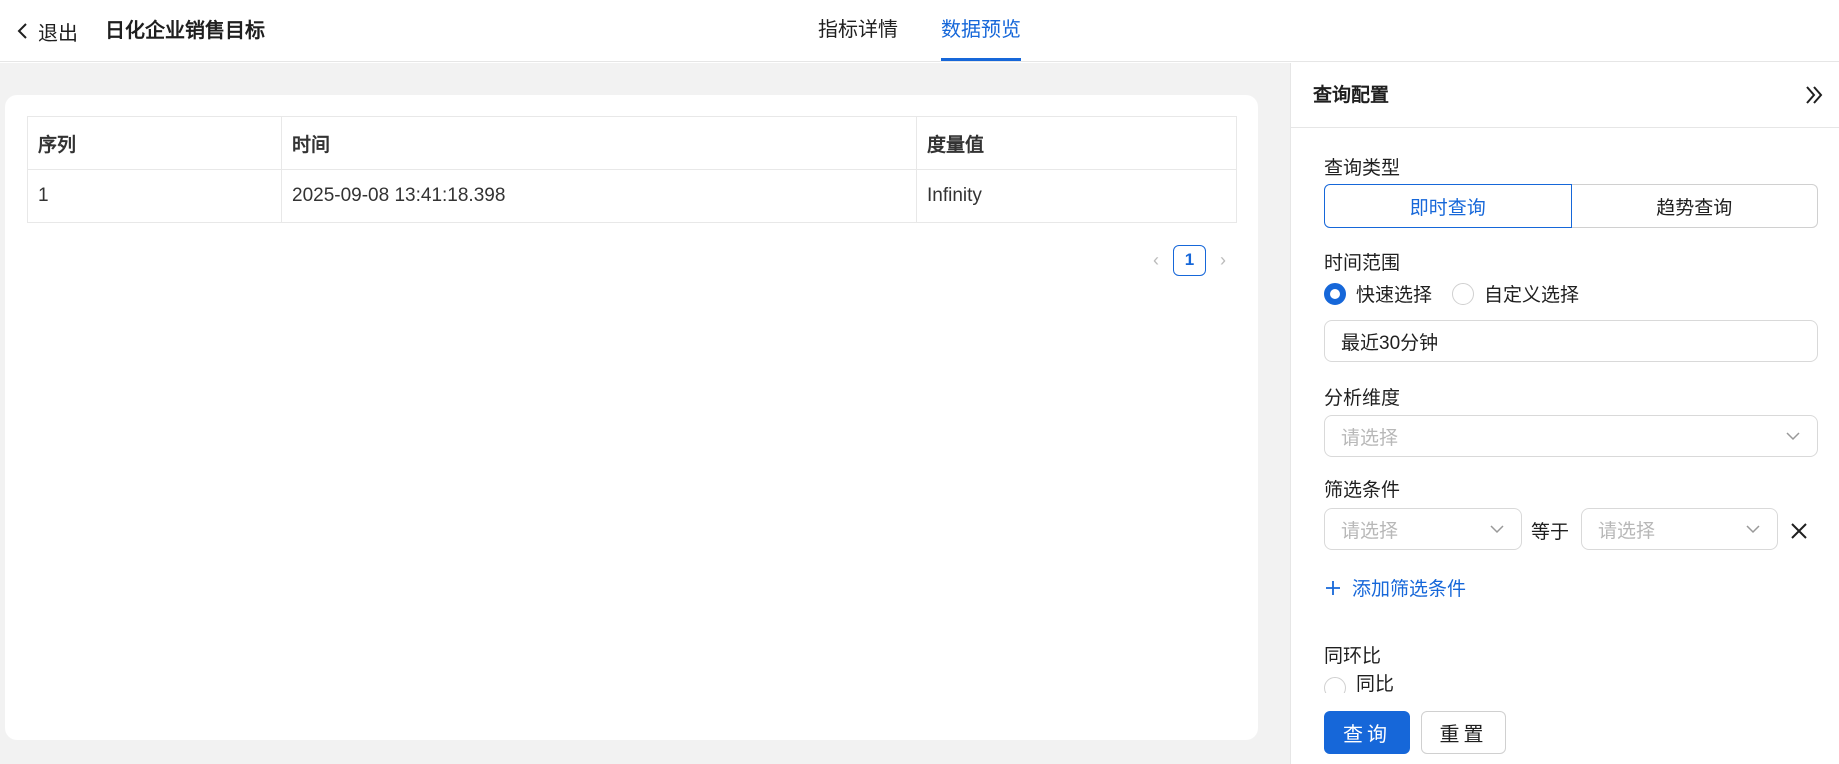 Image resolution: width=1839 pixels, height=764 pixels. I want to click on radio-custom-select-label: 自定义选择, so click(1532, 295).